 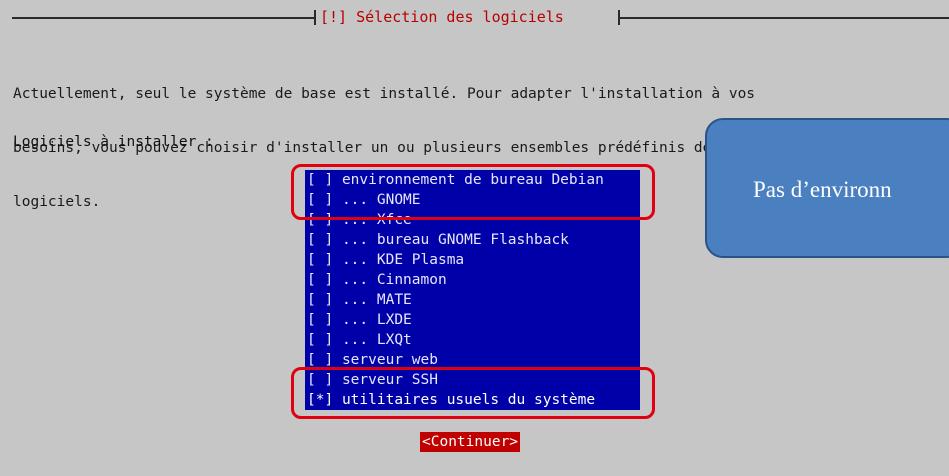 I want to click on list-item-label: serveur web, so click(x=389, y=360).